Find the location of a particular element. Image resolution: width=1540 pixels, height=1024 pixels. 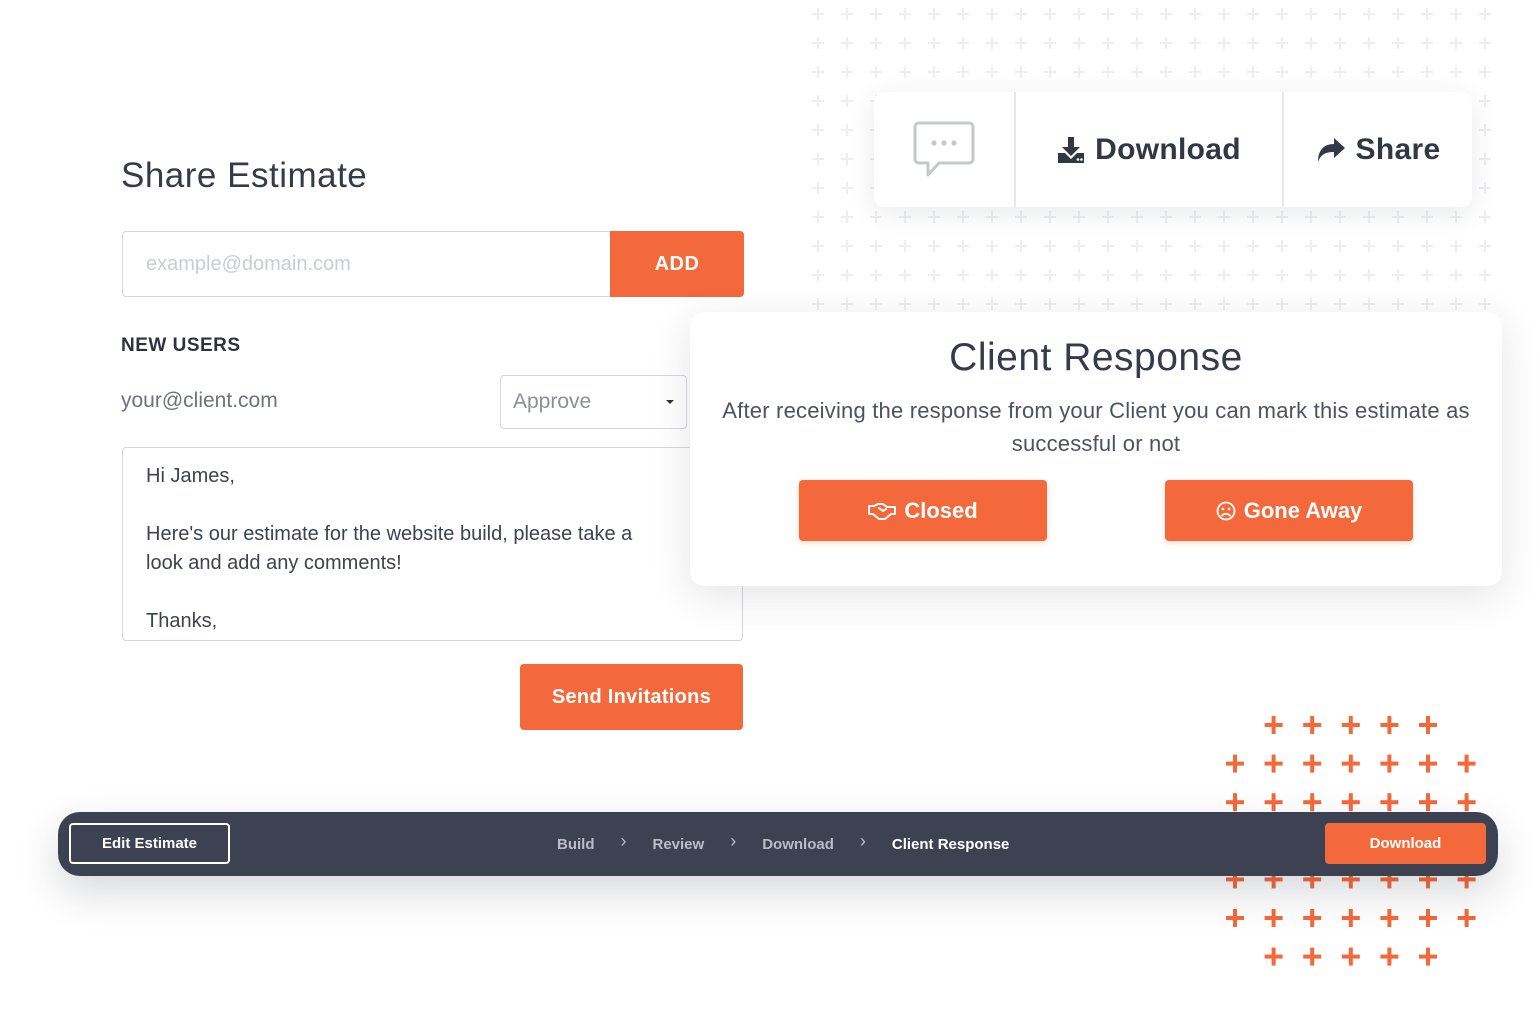

add-button: ADD is located at coordinates (677, 264).